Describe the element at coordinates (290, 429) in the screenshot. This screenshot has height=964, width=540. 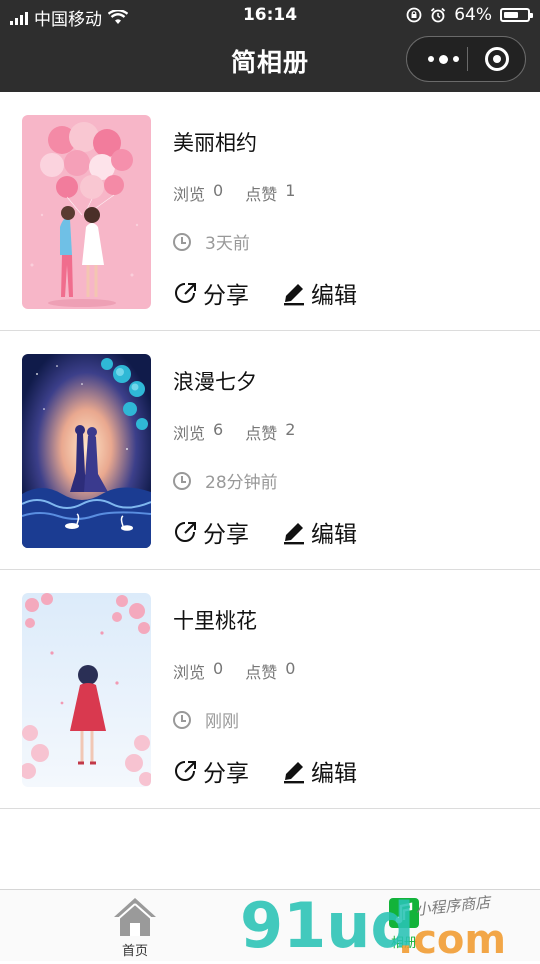
I see `likes-count: 2` at that location.